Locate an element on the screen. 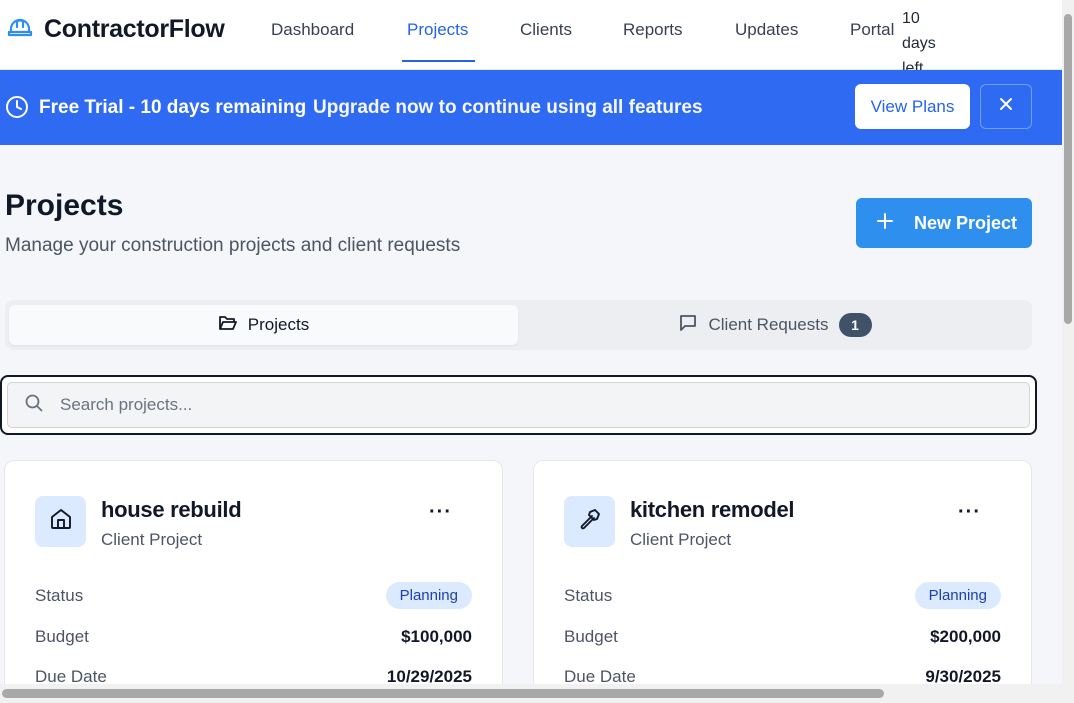 This screenshot has height=703, width=1074. brand-logo: ContractorFlow is located at coordinates (115, 29).